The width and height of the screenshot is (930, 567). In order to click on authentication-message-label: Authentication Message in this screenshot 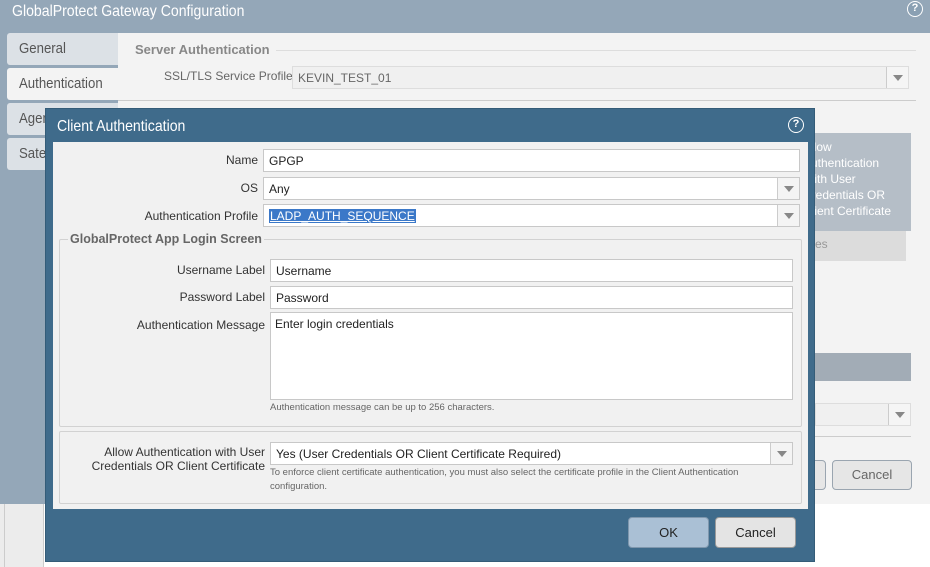, I will do `click(200, 325)`.